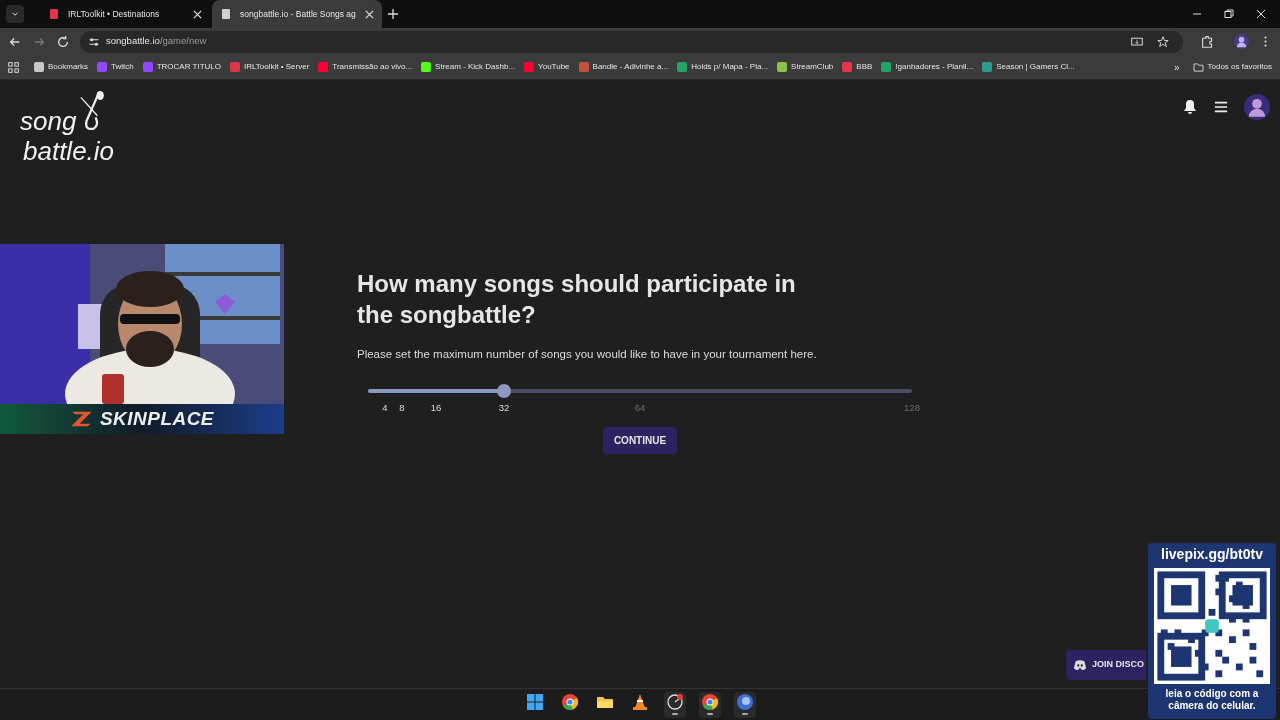 The width and height of the screenshot is (1280, 720). I want to click on z-logo-icon, so click(81, 419).